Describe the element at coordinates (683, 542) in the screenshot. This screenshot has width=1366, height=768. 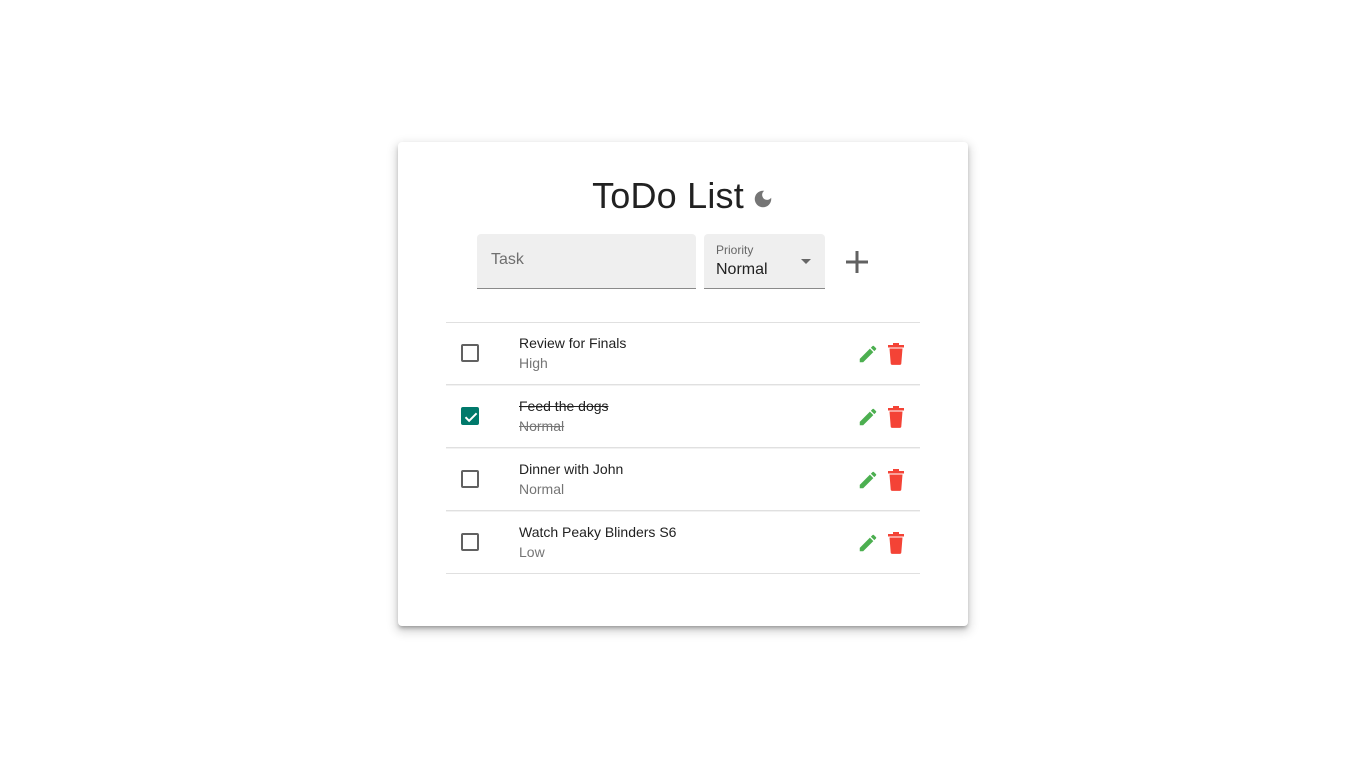
I see `task-row: Watch Peaky Blinders S6 Low` at that location.